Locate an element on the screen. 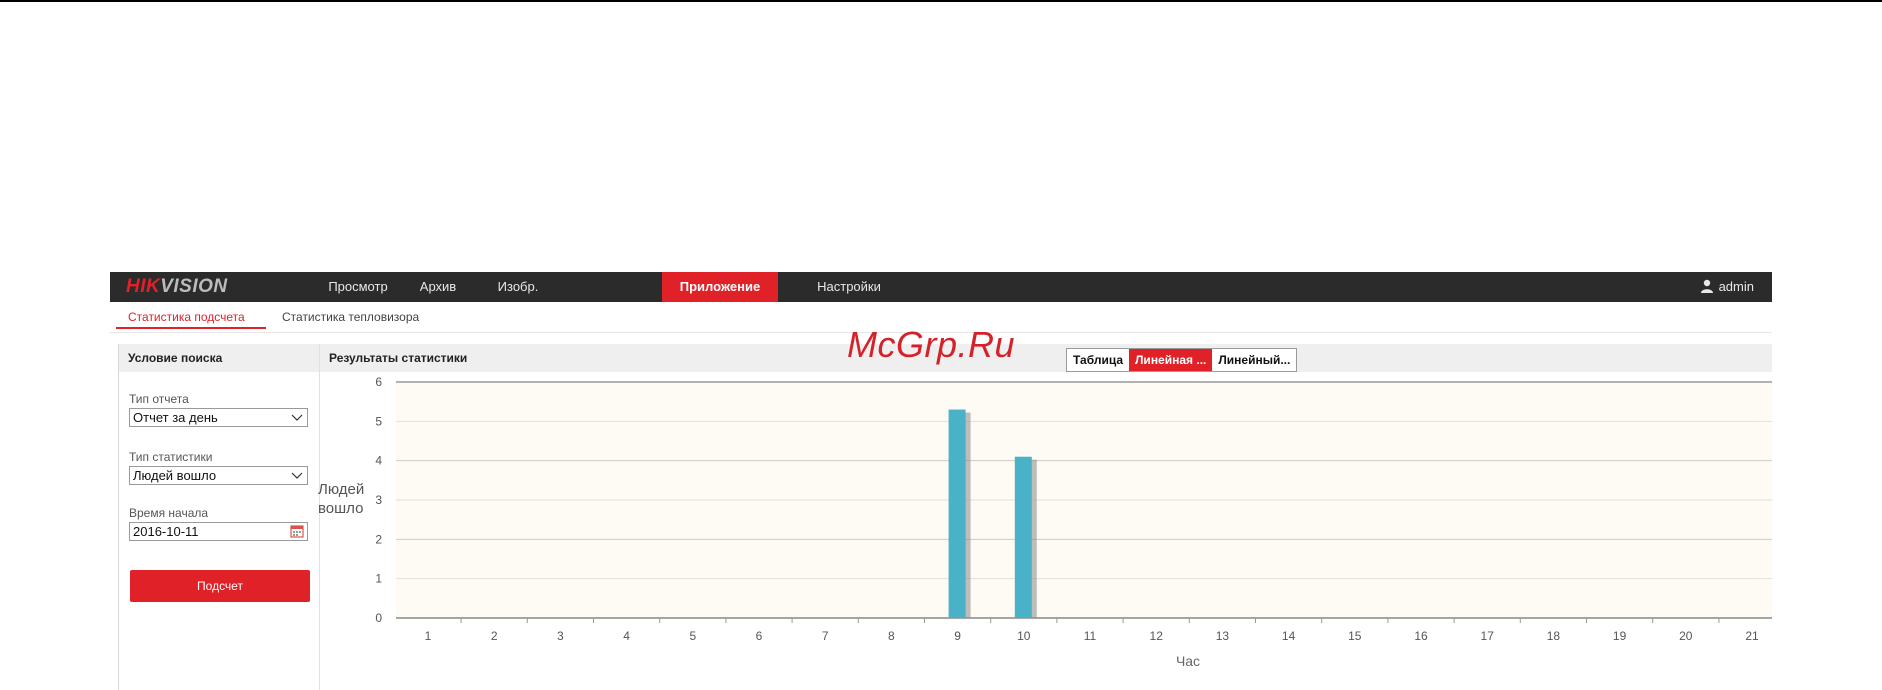  x-tick-label: 21 is located at coordinates (1752, 636).